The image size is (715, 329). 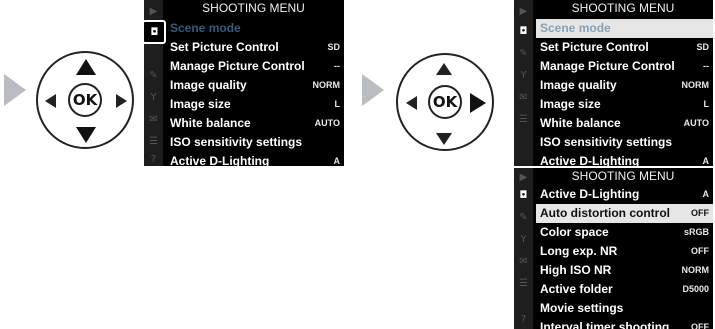 What do you see at coordinates (444, 139) in the screenshot?
I see `down-arrow-outline-icon` at bounding box center [444, 139].